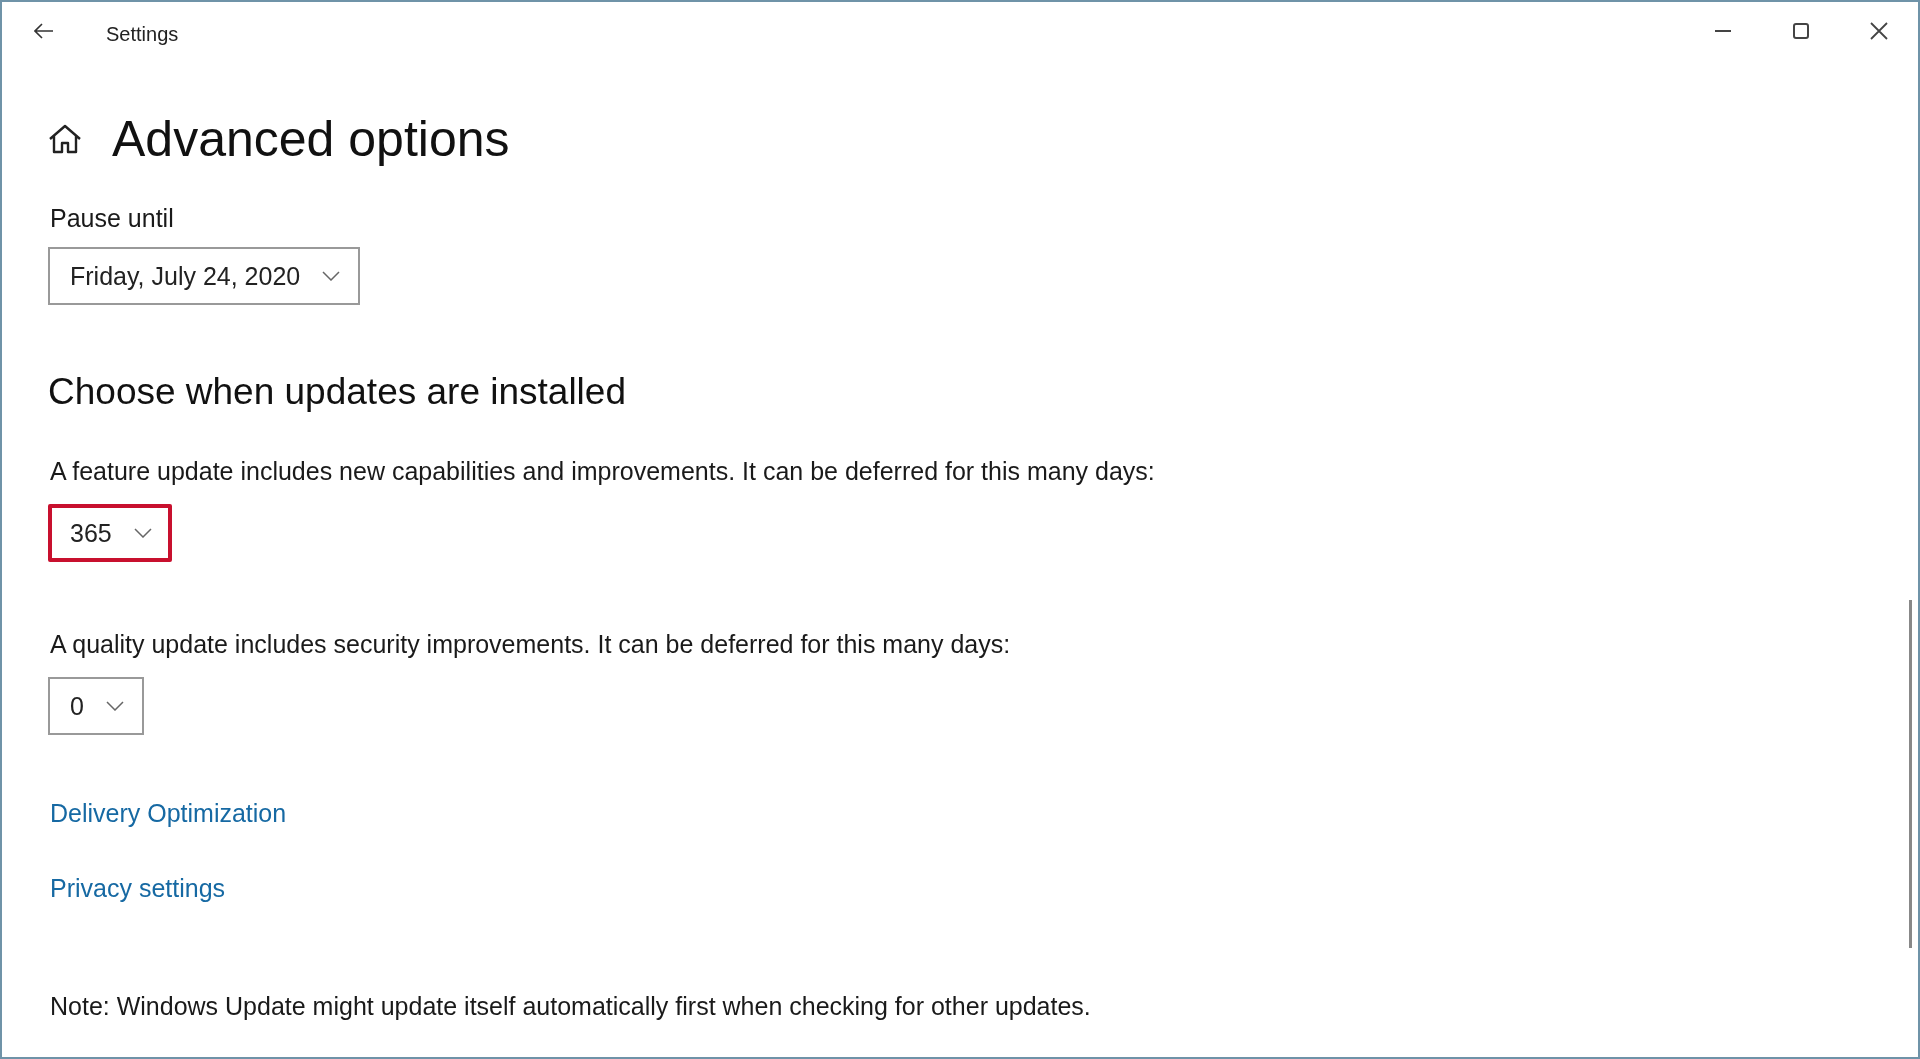 Image resolution: width=1920 pixels, height=1059 pixels. Describe the element at coordinates (142, 34) in the screenshot. I see `window-title: Settings` at that location.